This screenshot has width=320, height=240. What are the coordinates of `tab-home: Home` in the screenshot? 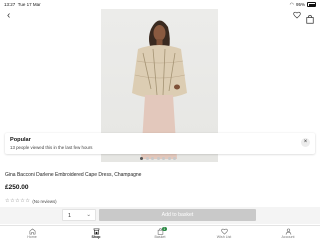 It's located at (32, 232).